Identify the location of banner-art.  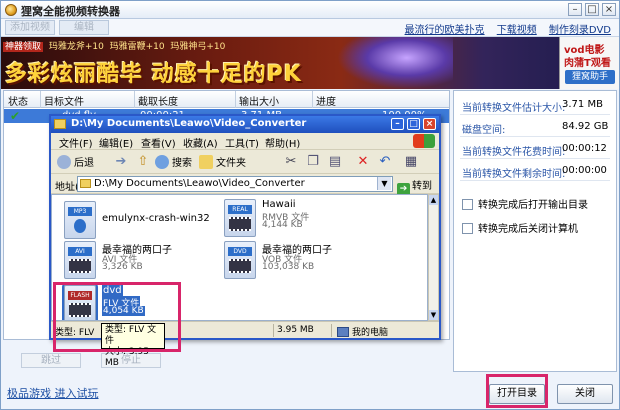
(395, 63).